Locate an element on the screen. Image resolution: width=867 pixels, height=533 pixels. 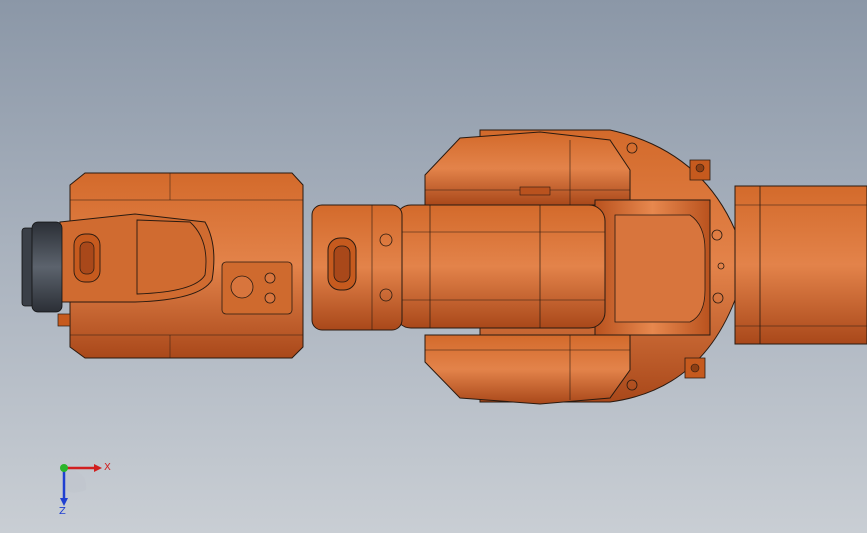
x-axis-arrow-icon is located at coordinates (98, 468).